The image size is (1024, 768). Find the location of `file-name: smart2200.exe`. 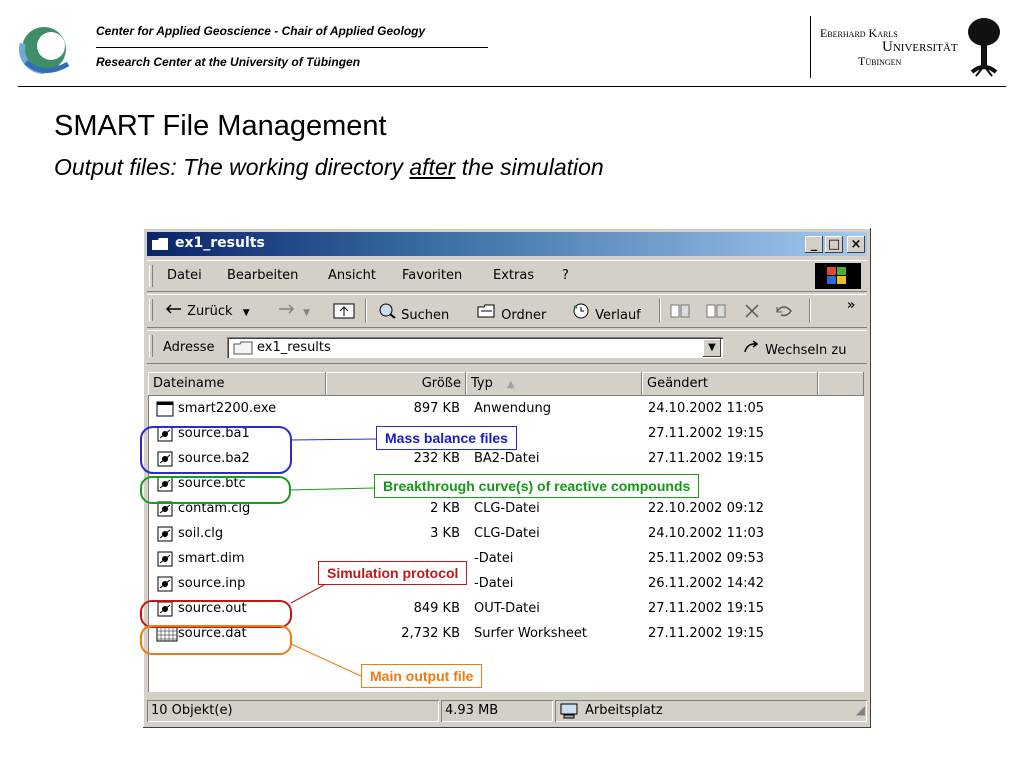

file-name: smart2200.exe is located at coordinates (227, 408).